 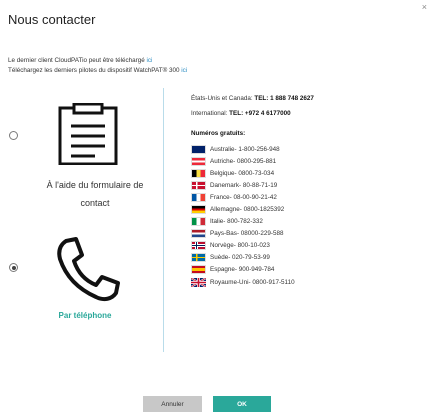 What do you see at coordinates (198, 234) in the screenshot?
I see `netherlands-flag-icon` at bounding box center [198, 234].